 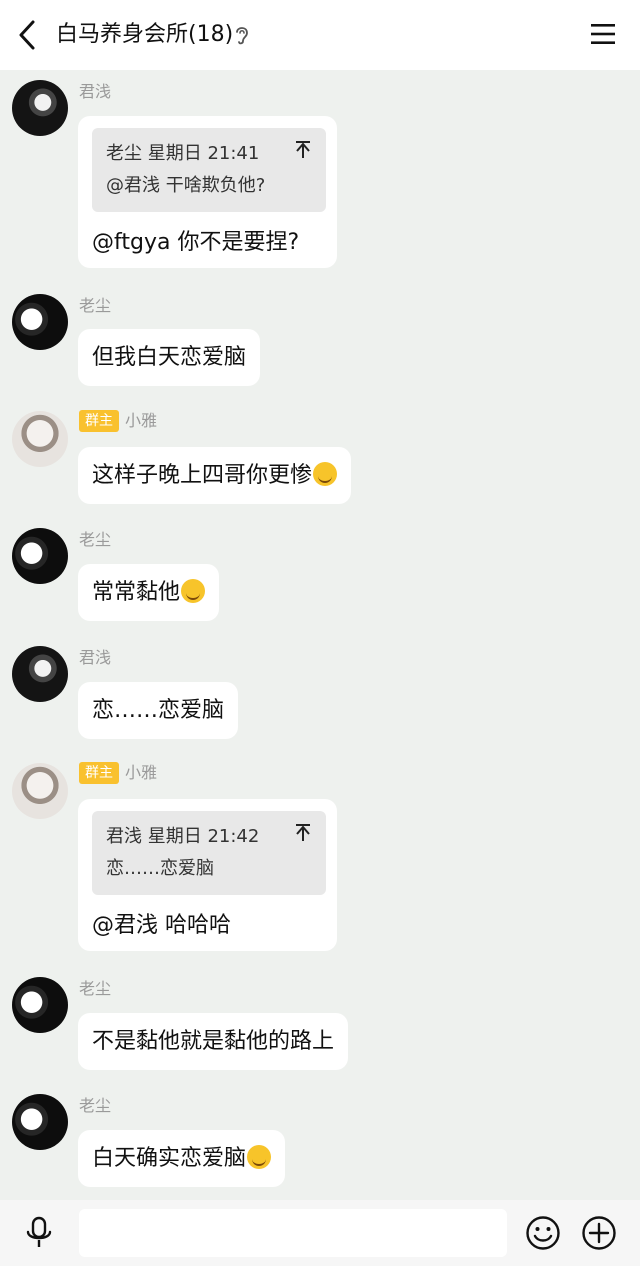 What do you see at coordinates (543, 1233) in the screenshot?
I see `emoji-icon` at bounding box center [543, 1233].